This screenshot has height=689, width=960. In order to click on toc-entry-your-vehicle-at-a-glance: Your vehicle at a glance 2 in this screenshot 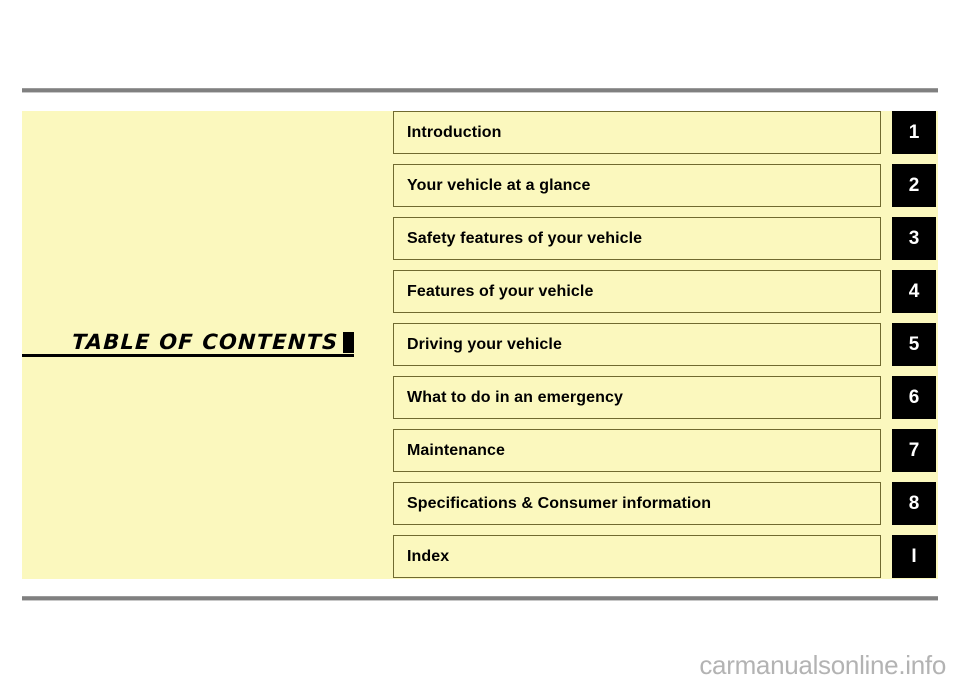, I will do `click(665, 185)`.